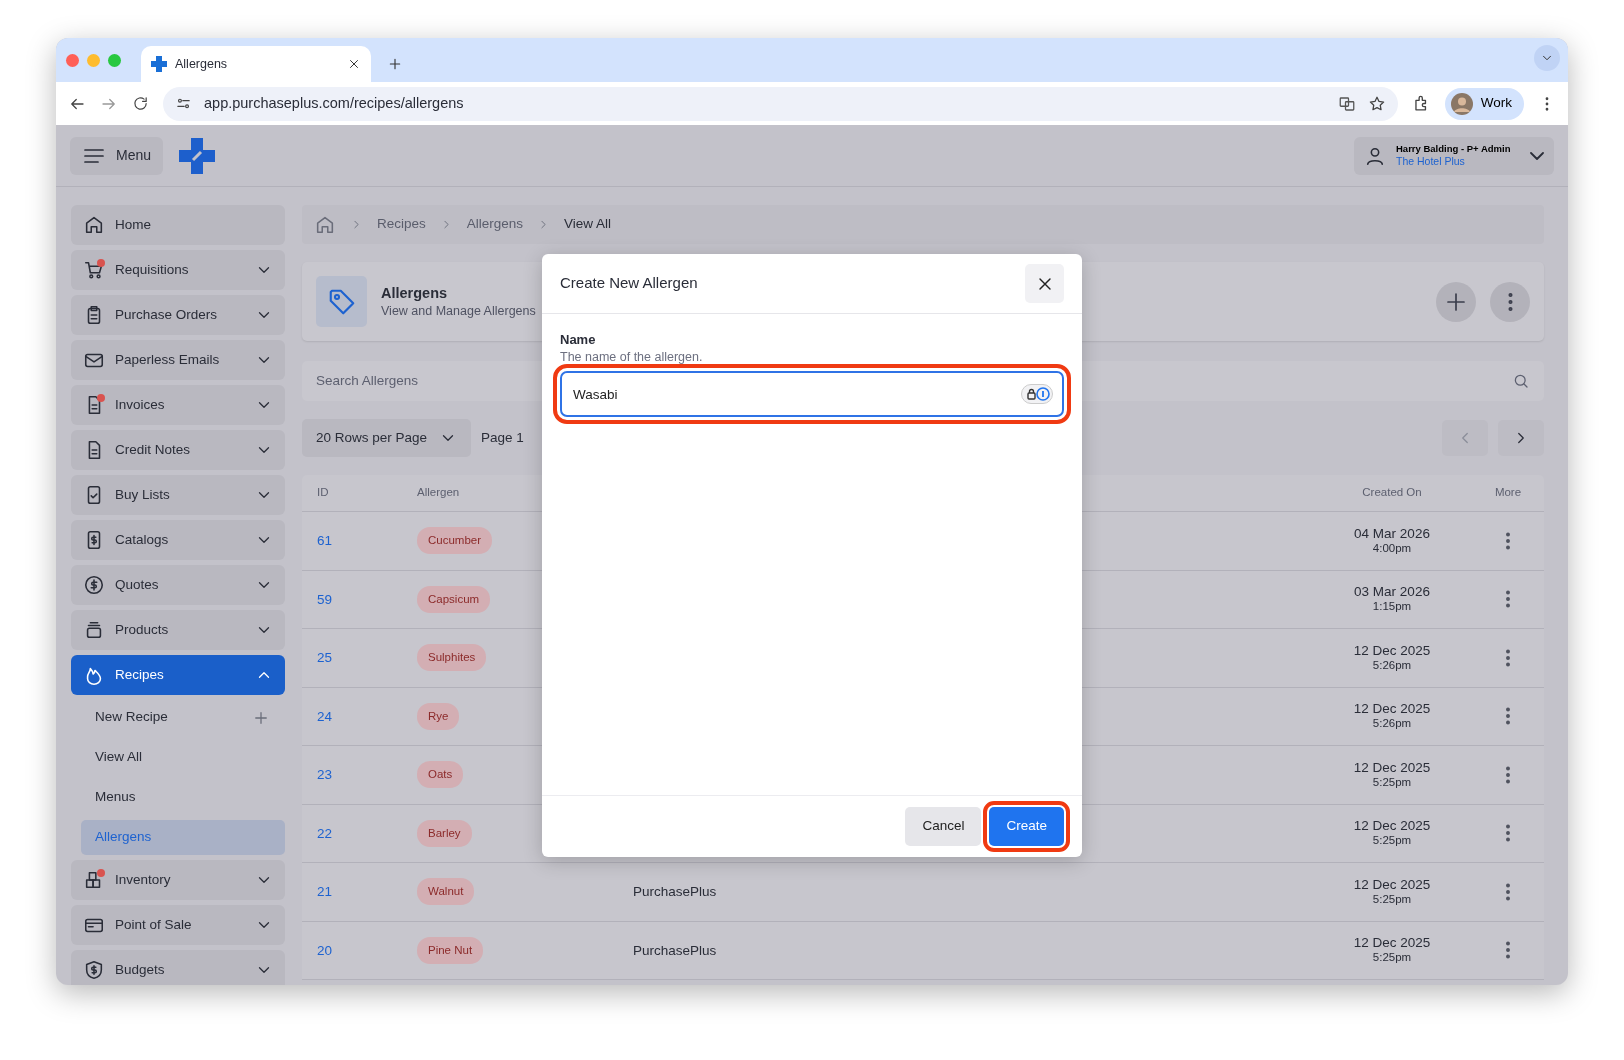 The height and width of the screenshot is (1060, 1624). What do you see at coordinates (629, 283) in the screenshot?
I see `dialog-title: Create New Allergen` at bounding box center [629, 283].